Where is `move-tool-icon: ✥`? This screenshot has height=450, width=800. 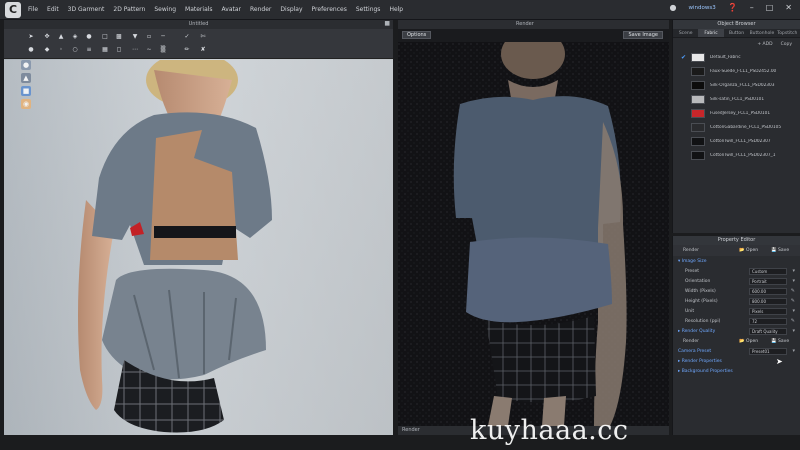 move-tool-icon: ✥ is located at coordinates (47, 36).